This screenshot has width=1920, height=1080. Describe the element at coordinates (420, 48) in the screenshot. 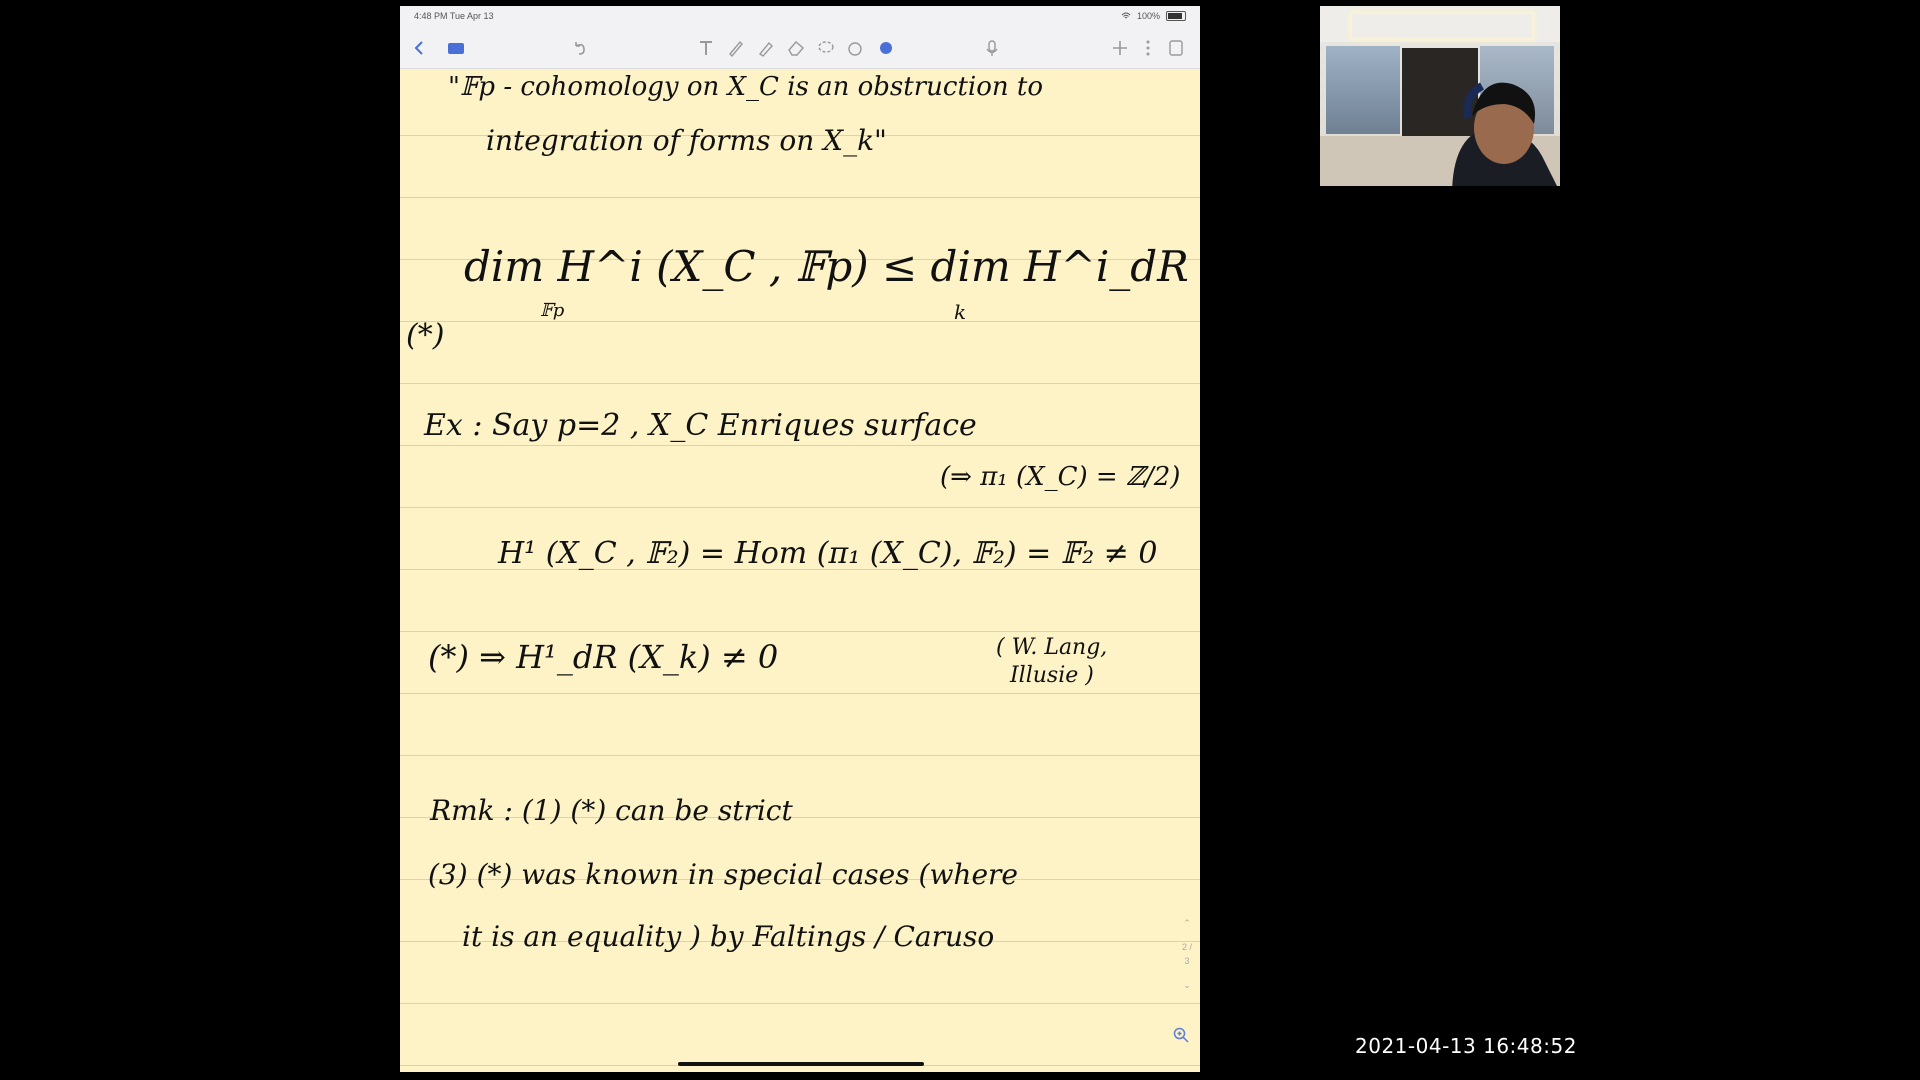

I see `chevron-left-icon` at that location.